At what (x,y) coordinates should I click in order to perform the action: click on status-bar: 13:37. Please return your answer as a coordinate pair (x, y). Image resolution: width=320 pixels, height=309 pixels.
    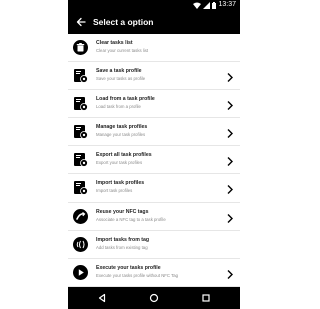
    Looking at the image, I should click on (154, 5).